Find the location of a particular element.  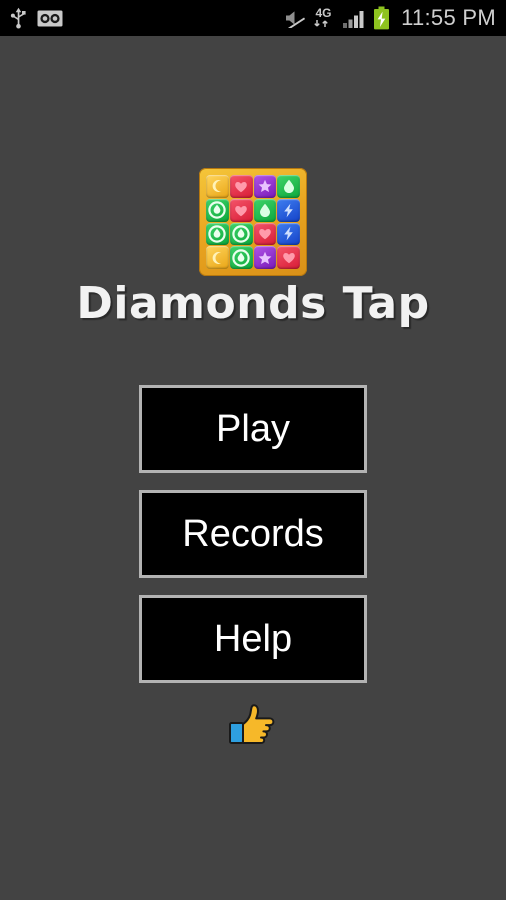

signal-bars-icon is located at coordinates (354, 18).